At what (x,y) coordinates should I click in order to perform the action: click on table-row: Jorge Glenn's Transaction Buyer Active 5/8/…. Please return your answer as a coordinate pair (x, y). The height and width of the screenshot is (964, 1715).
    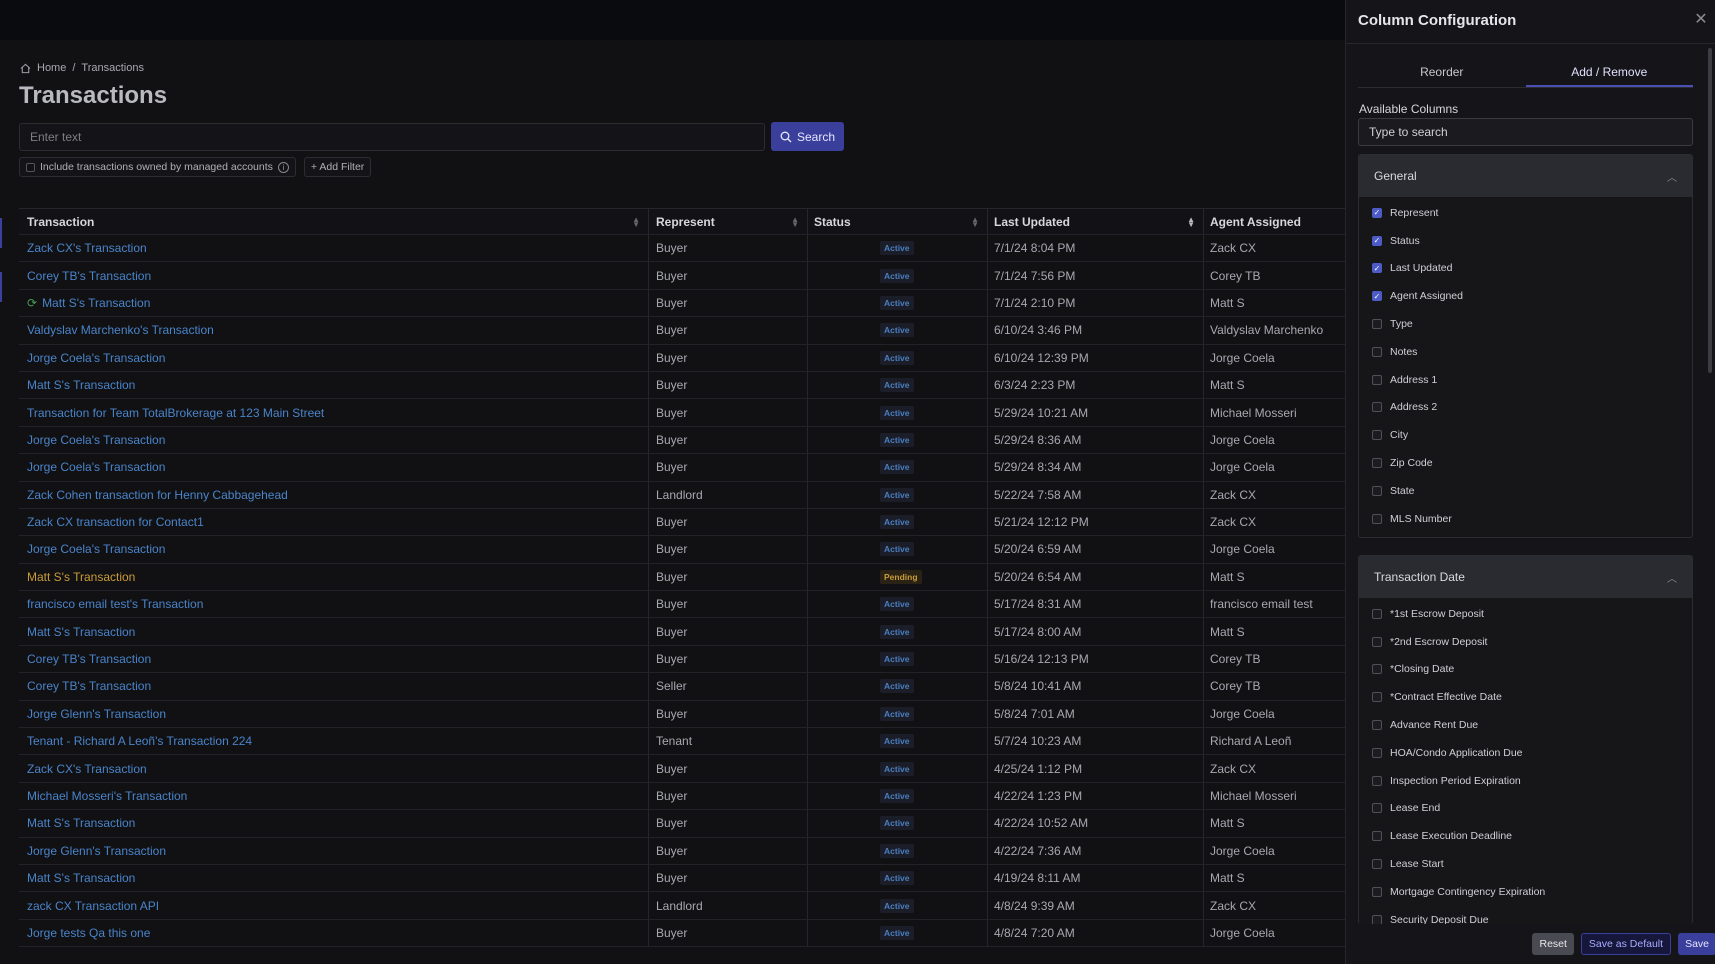
    Looking at the image, I should click on (682, 714).